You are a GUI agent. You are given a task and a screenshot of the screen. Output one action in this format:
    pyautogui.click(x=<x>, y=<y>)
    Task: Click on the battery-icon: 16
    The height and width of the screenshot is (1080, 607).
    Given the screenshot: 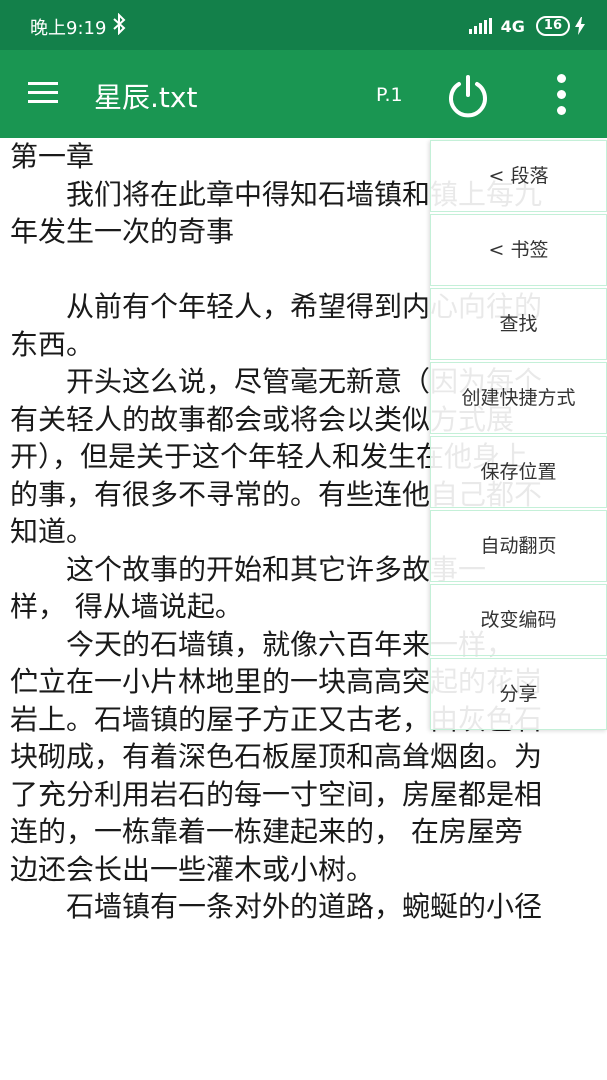 What is the action you would take?
    pyautogui.click(x=552, y=26)
    